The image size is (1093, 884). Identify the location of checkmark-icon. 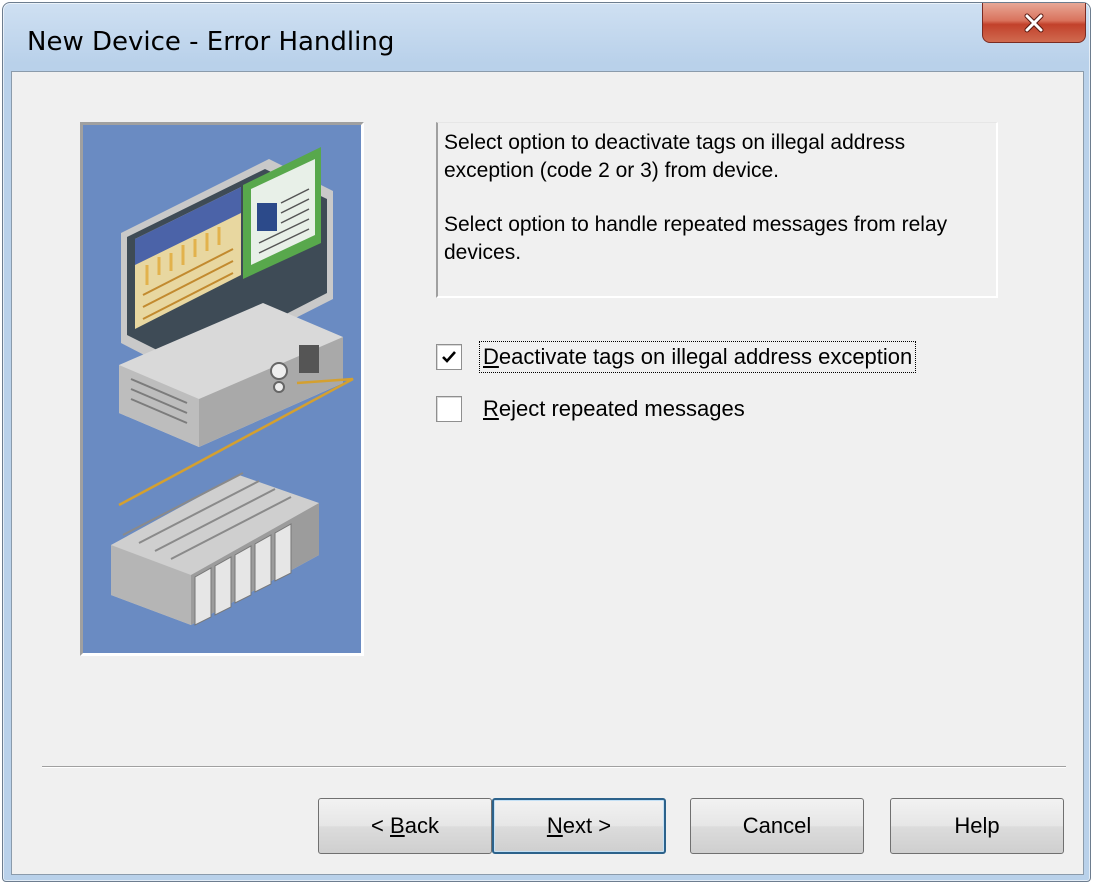
(449, 357).